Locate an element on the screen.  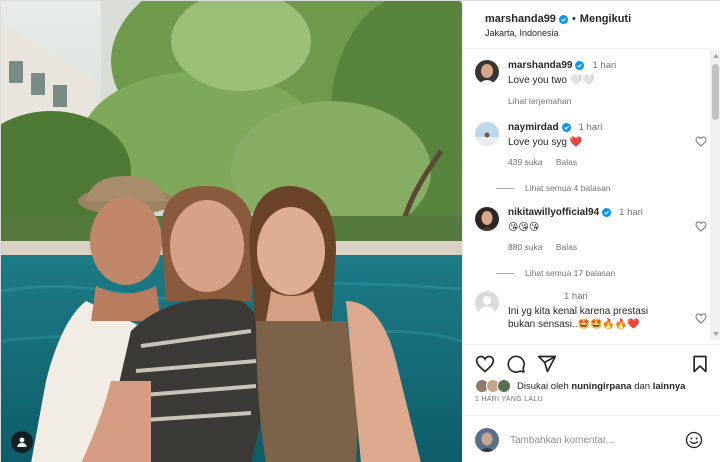
comment-line: naymirdad 1 hari is located at coordinates (605, 127).